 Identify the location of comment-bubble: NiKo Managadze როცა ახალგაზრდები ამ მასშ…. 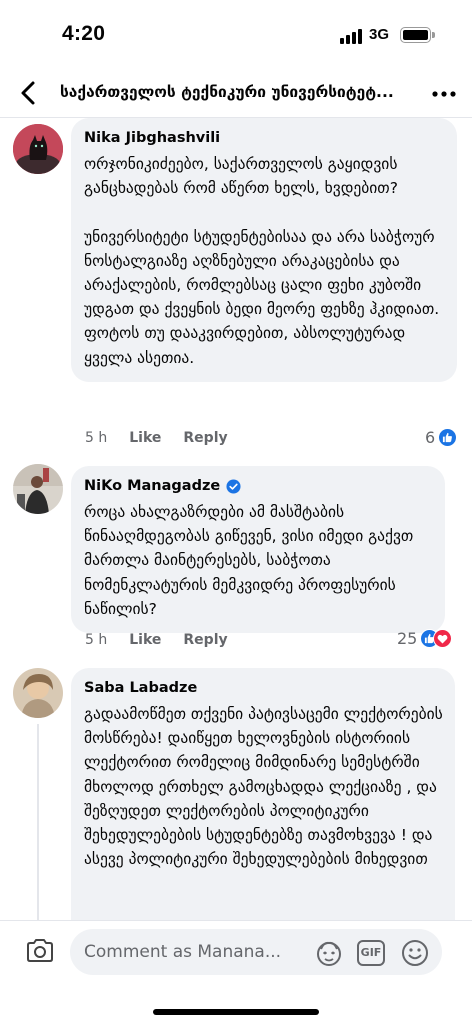
(258, 550).